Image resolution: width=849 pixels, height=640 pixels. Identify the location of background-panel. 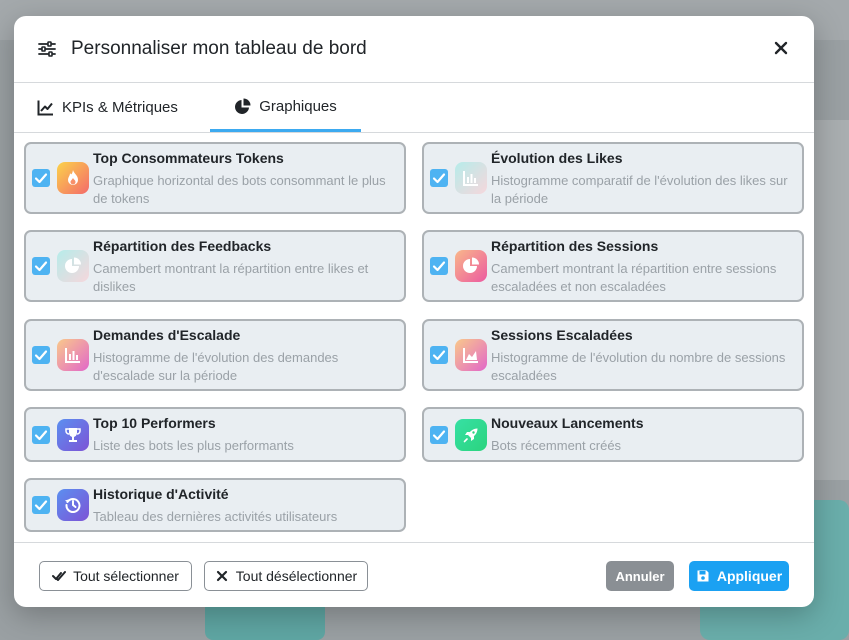
(831, 300).